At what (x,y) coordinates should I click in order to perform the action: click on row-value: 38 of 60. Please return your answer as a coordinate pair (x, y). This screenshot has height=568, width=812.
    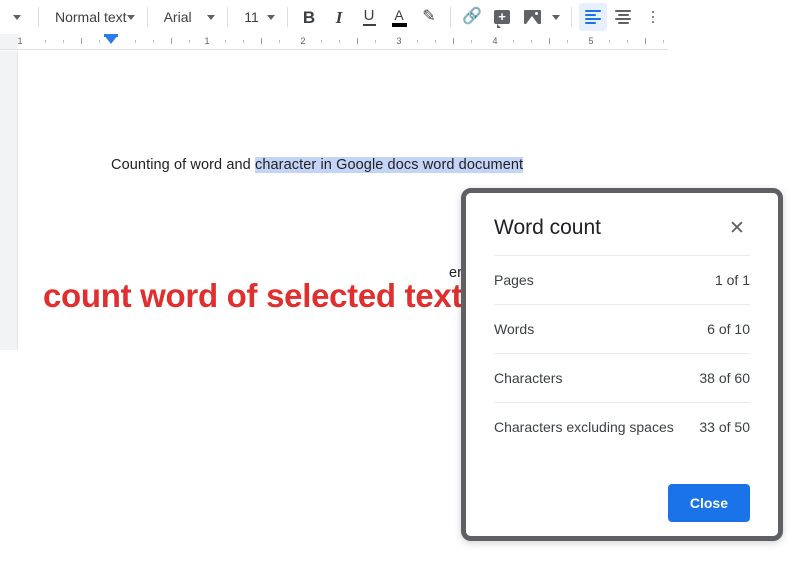
    Looking at the image, I should click on (724, 378).